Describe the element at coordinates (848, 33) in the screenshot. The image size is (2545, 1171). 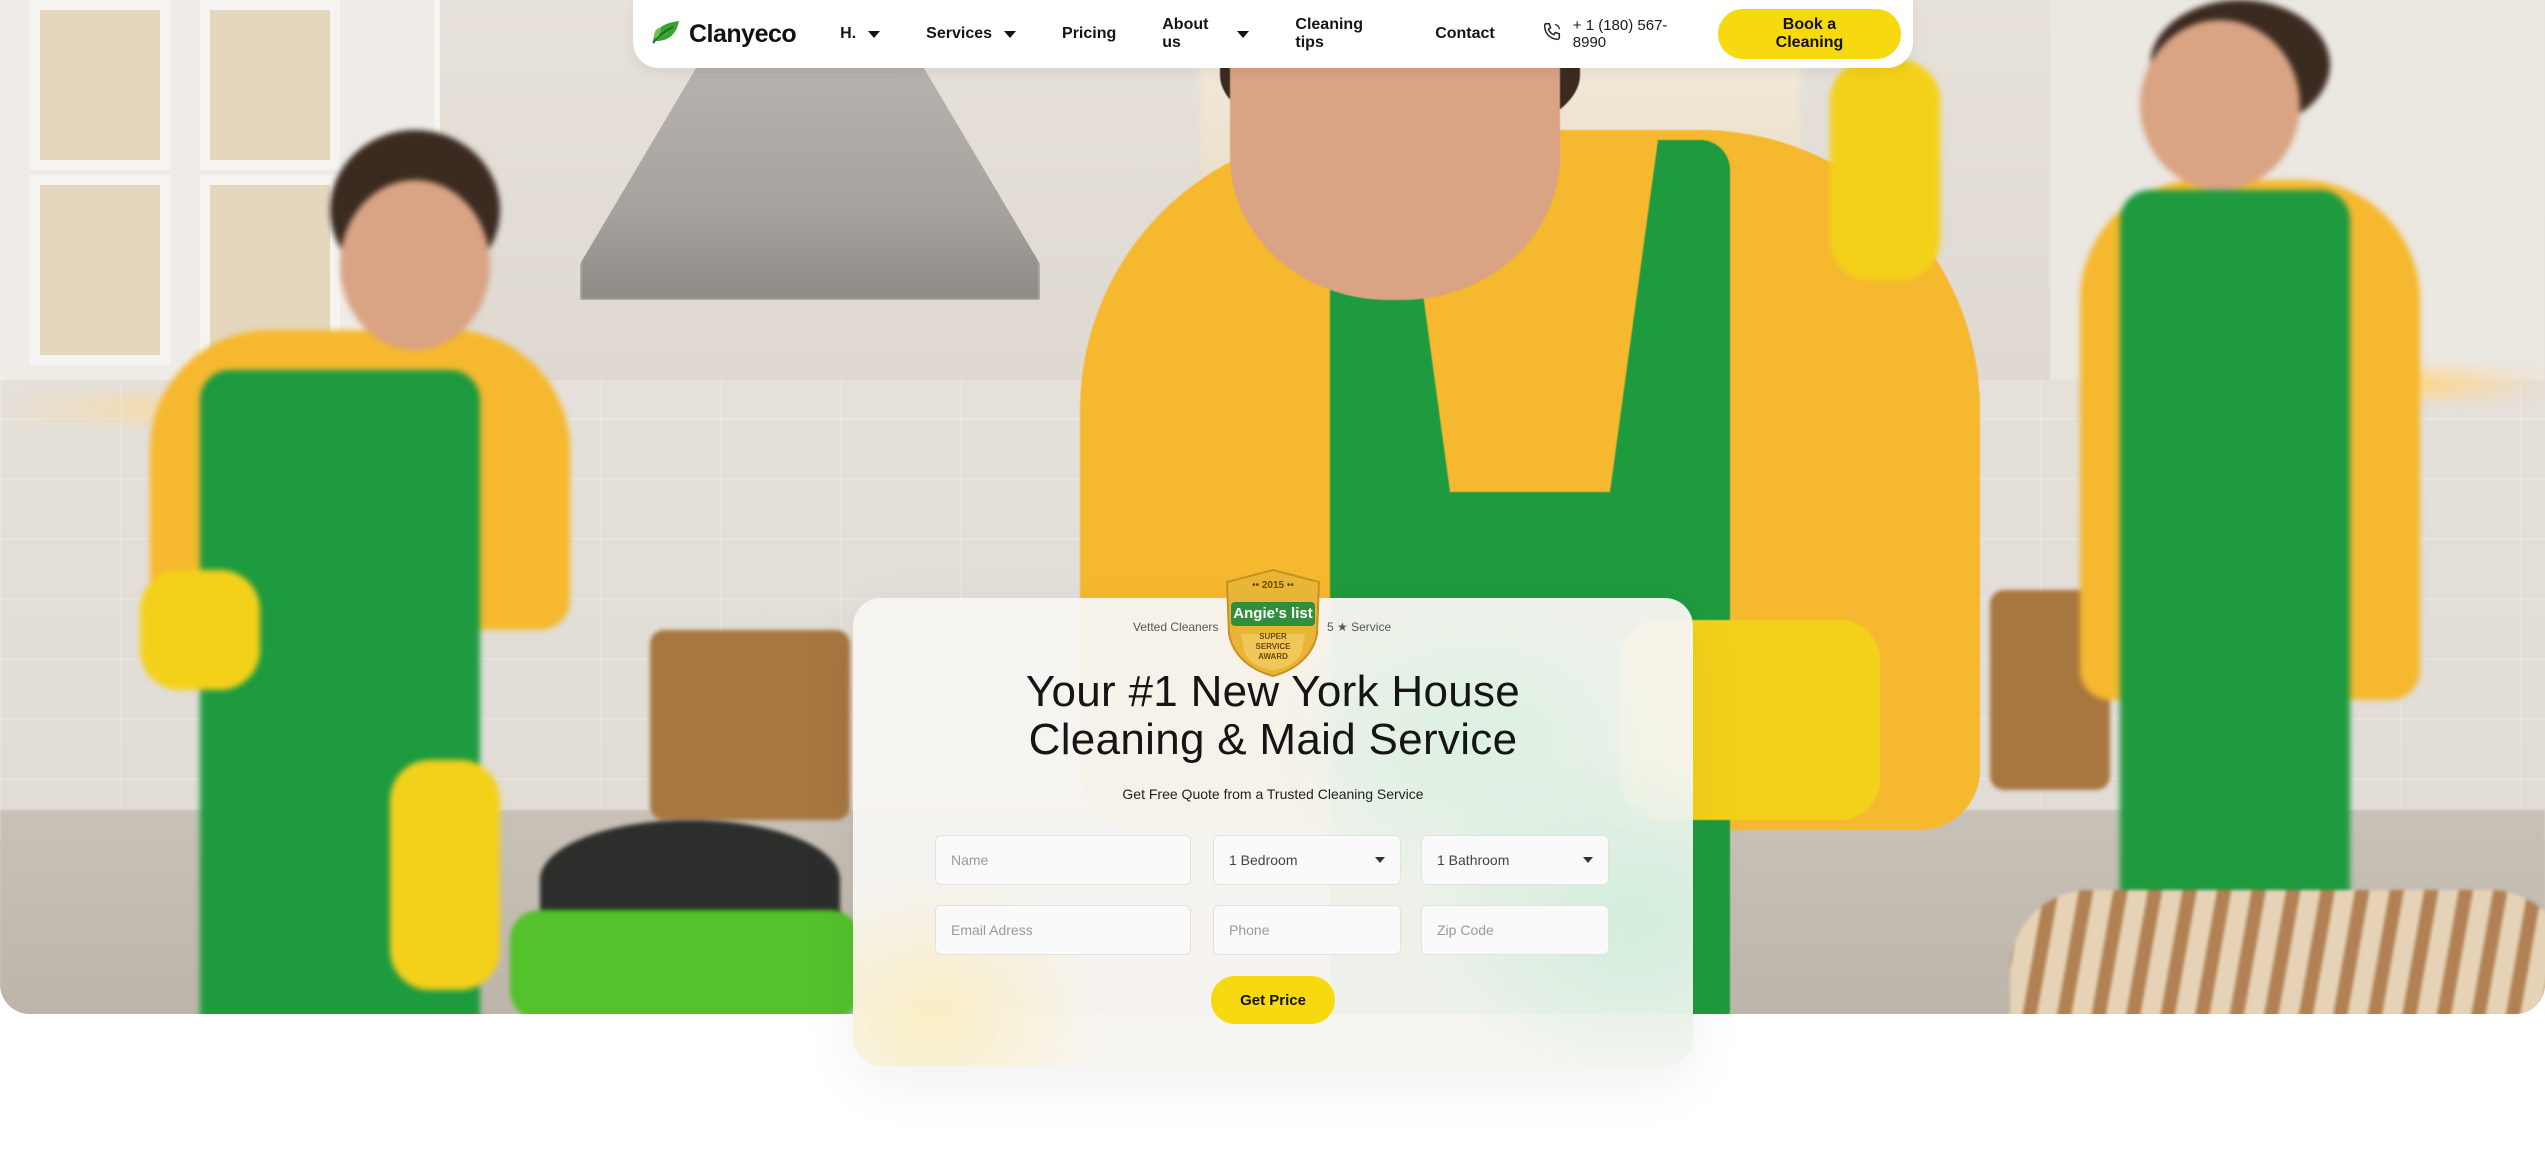
I see `nav-item-label: H.` at that location.